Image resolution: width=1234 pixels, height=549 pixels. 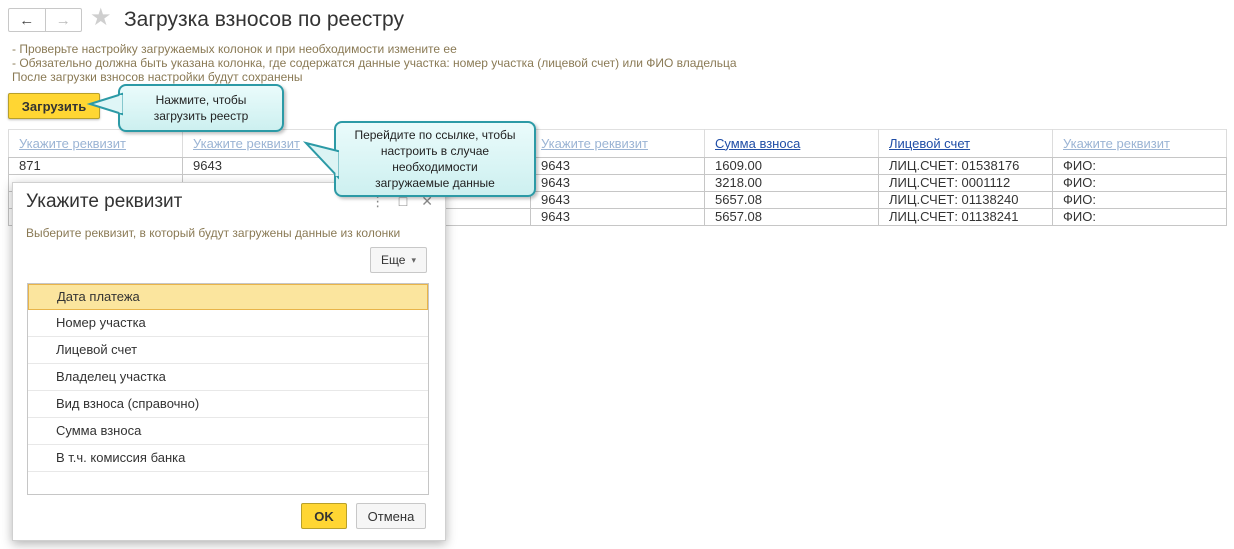 I want to click on cancel-button: Отмена, so click(x=391, y=516).